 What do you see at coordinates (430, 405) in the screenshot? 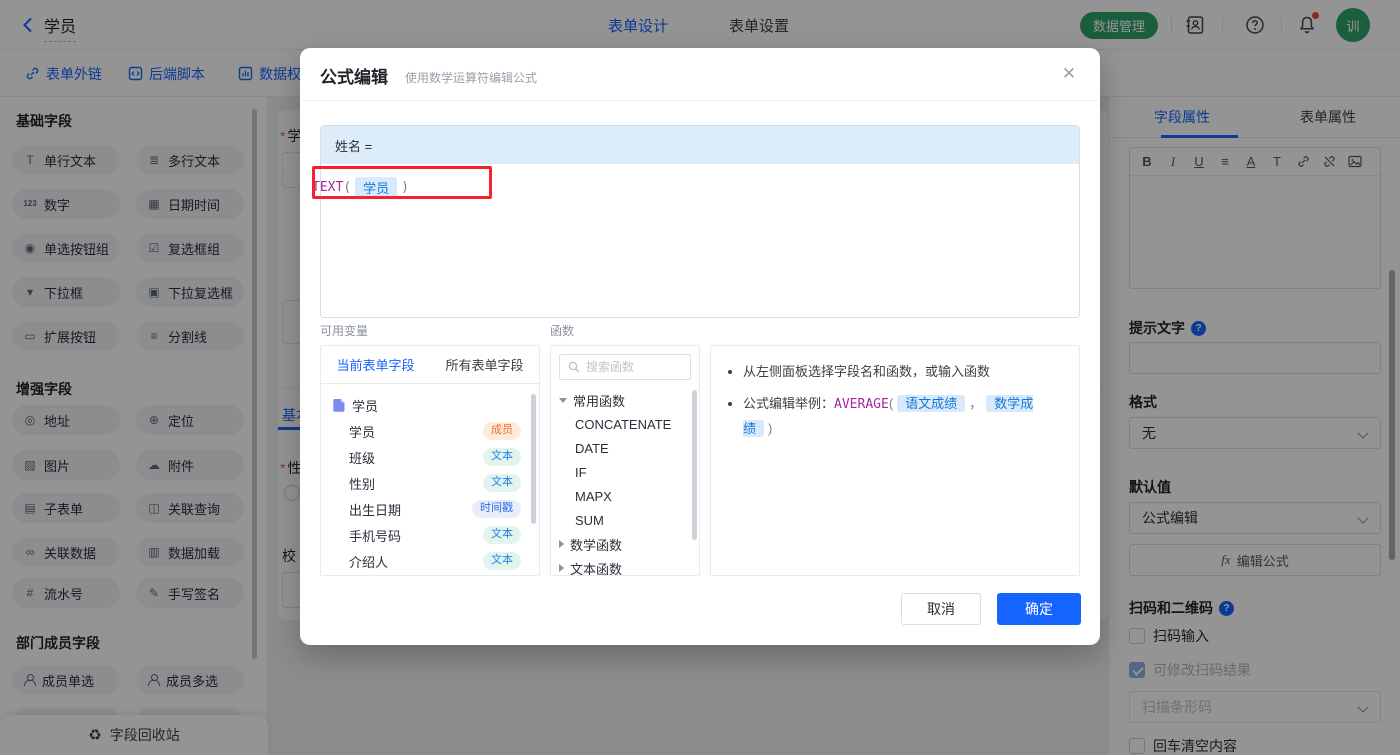
I see `variables-tree-root: 学员` at bounding box center [430, 405].